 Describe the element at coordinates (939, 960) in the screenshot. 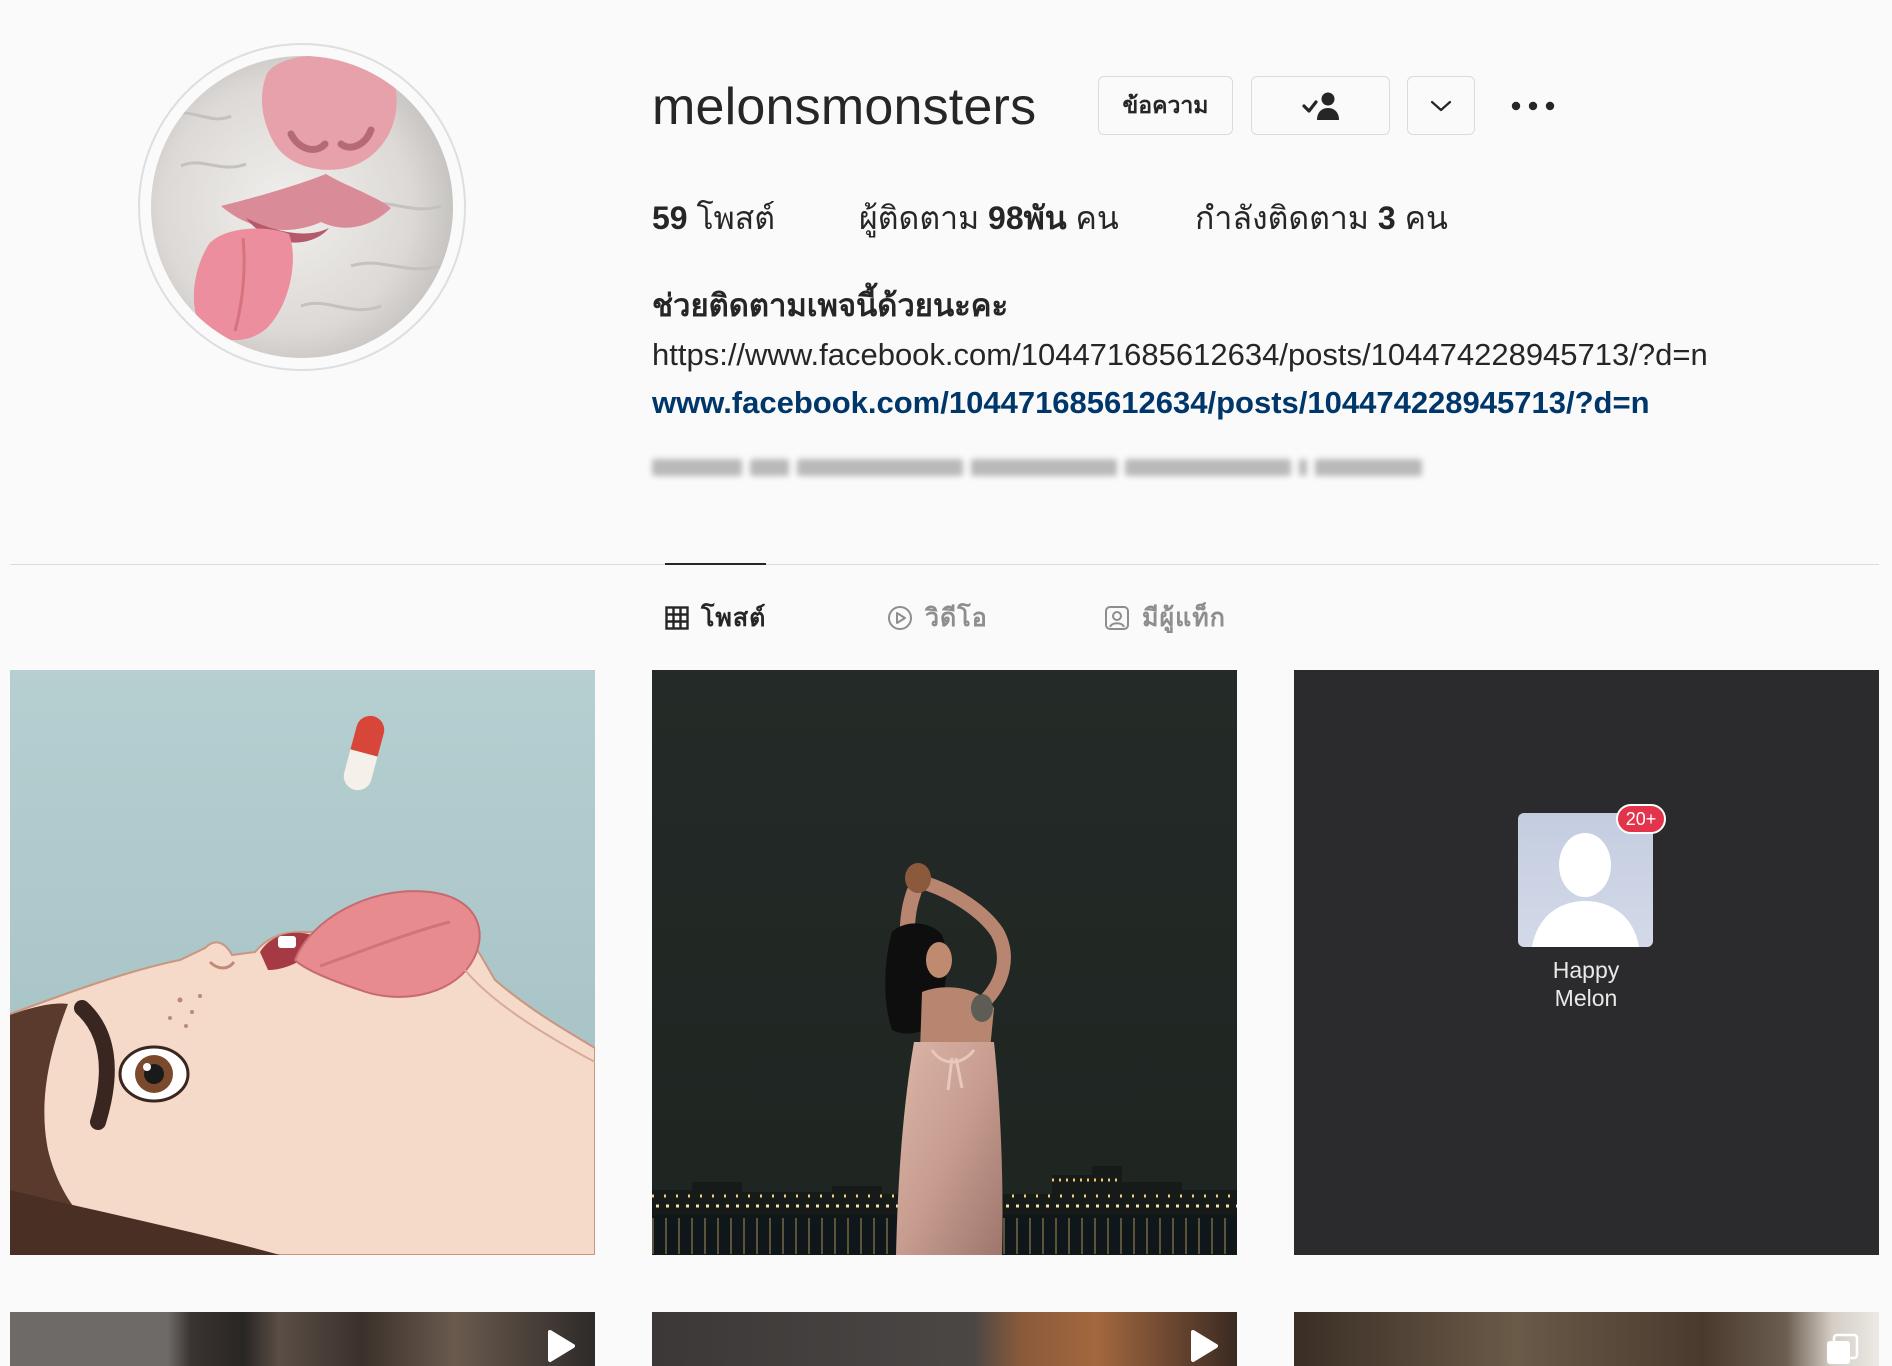

I see `face` at that location.